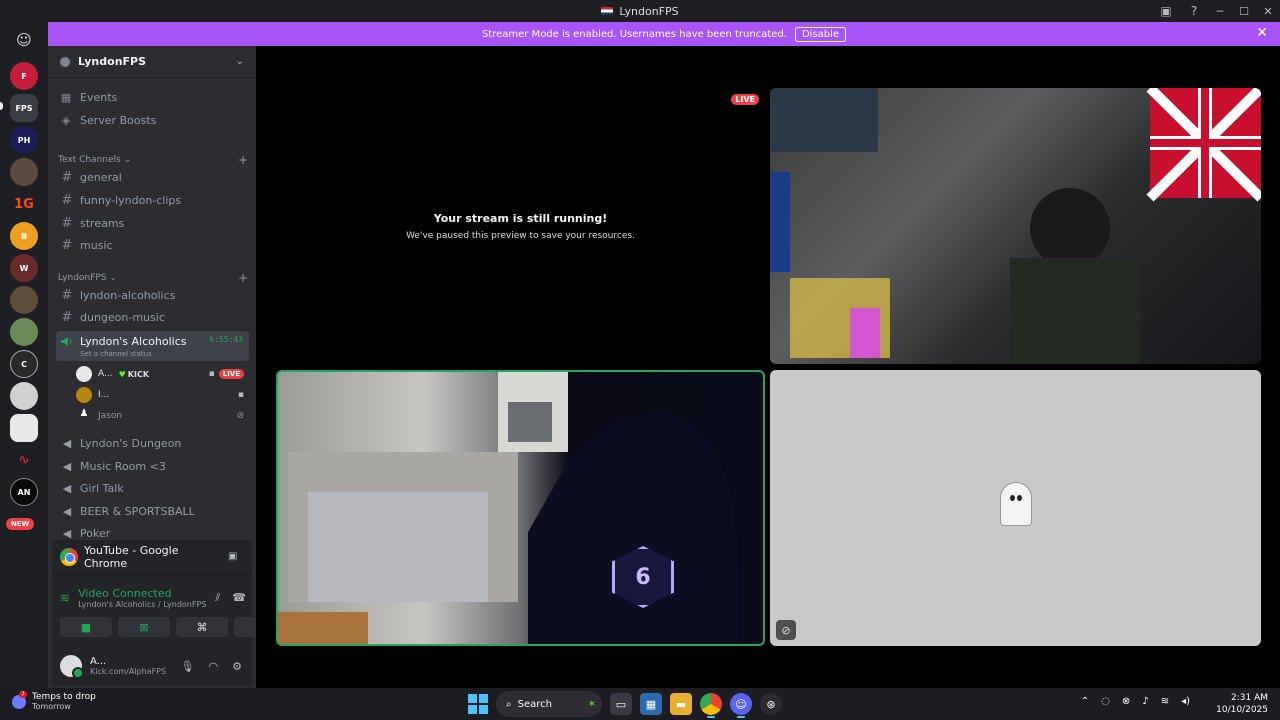  What do you see at coordinates (24, 76) in the screenshot?
I see `server-icon-1: F` at bounding box center [24, 76].